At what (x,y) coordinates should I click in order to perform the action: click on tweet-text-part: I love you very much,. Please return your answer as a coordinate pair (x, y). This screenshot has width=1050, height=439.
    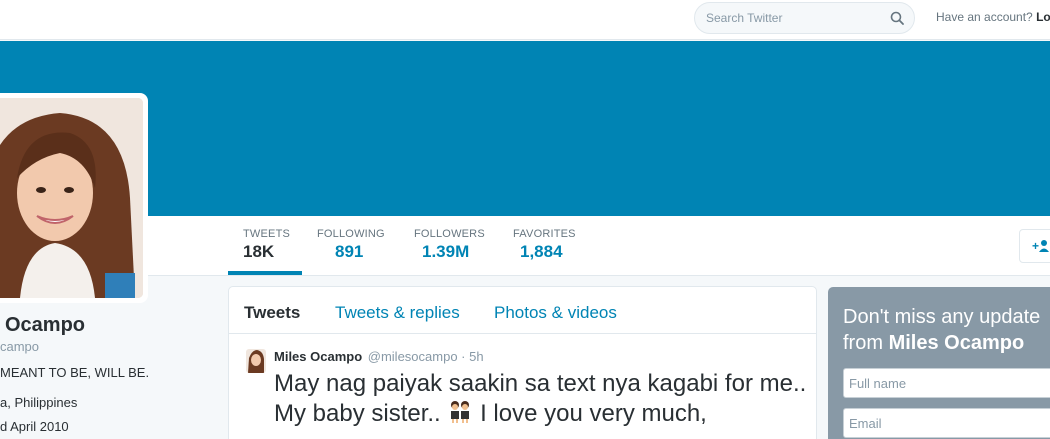
    Looking at the image, I should click on (593, 413).